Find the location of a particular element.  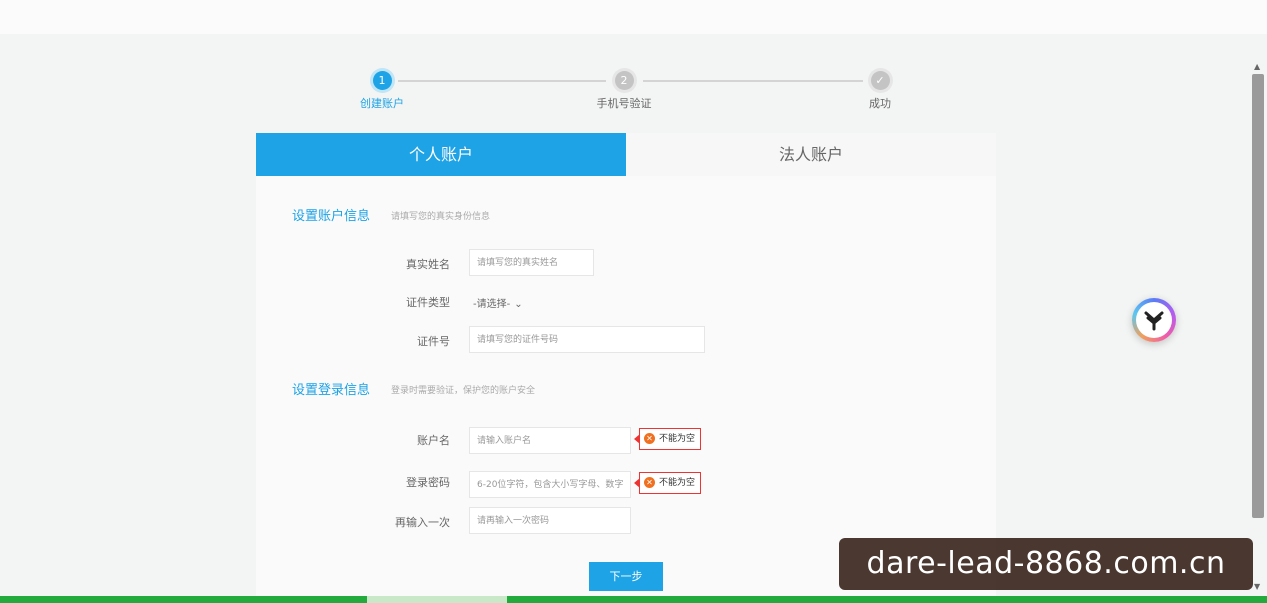

tab-corporate-label: 法人账户 is located at coordinates (810, 154).